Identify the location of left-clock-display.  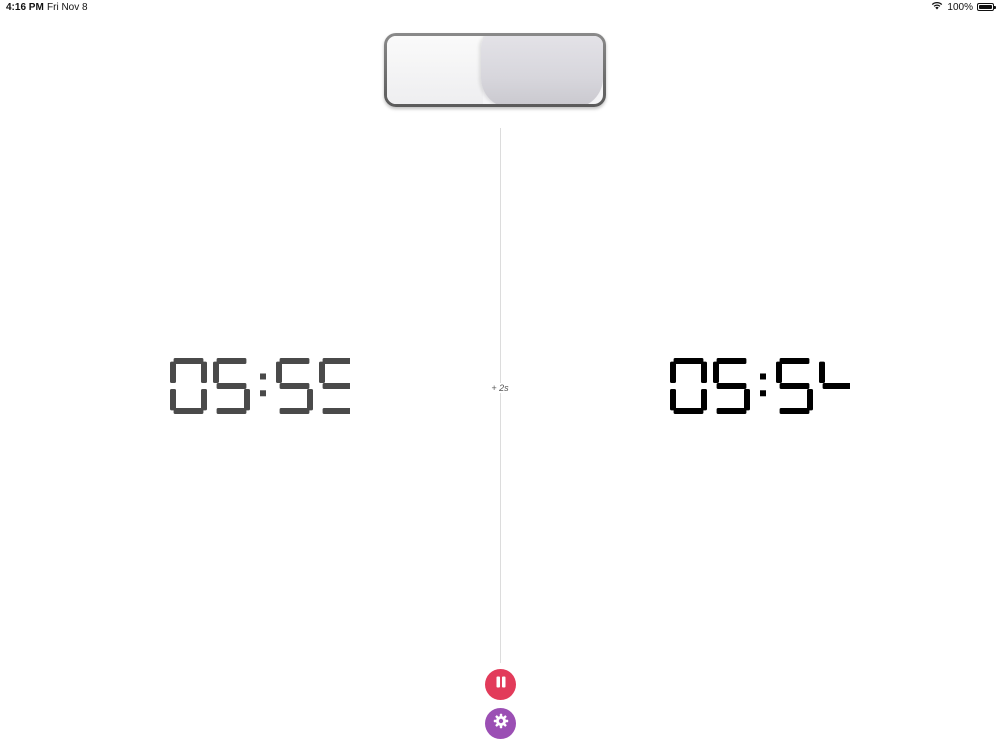
(260, 386).